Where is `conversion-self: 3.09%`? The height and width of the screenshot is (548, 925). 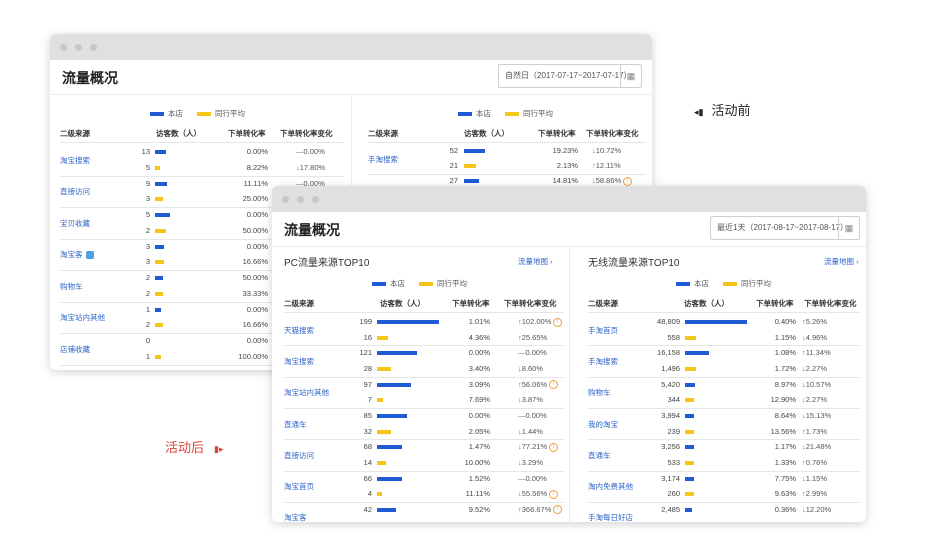 conversion-self: 3.09% is located at coordinates (479, 384).